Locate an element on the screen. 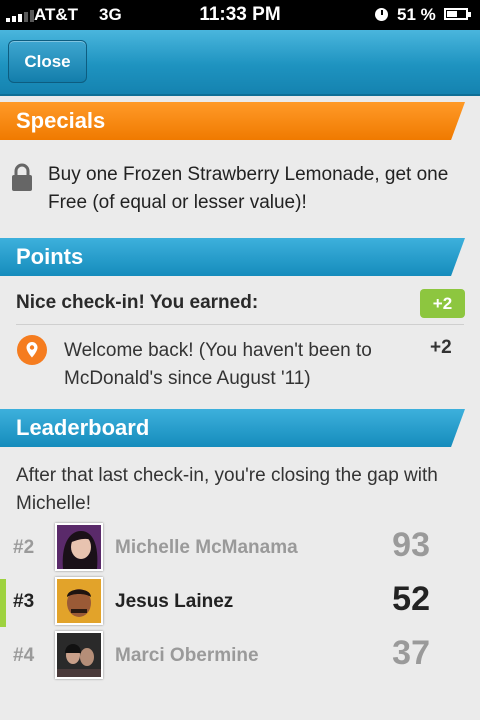 Image resolution: width=480 pixels, height=720 pixels. navigation-bar: Close is located at coordinates (240, 63).